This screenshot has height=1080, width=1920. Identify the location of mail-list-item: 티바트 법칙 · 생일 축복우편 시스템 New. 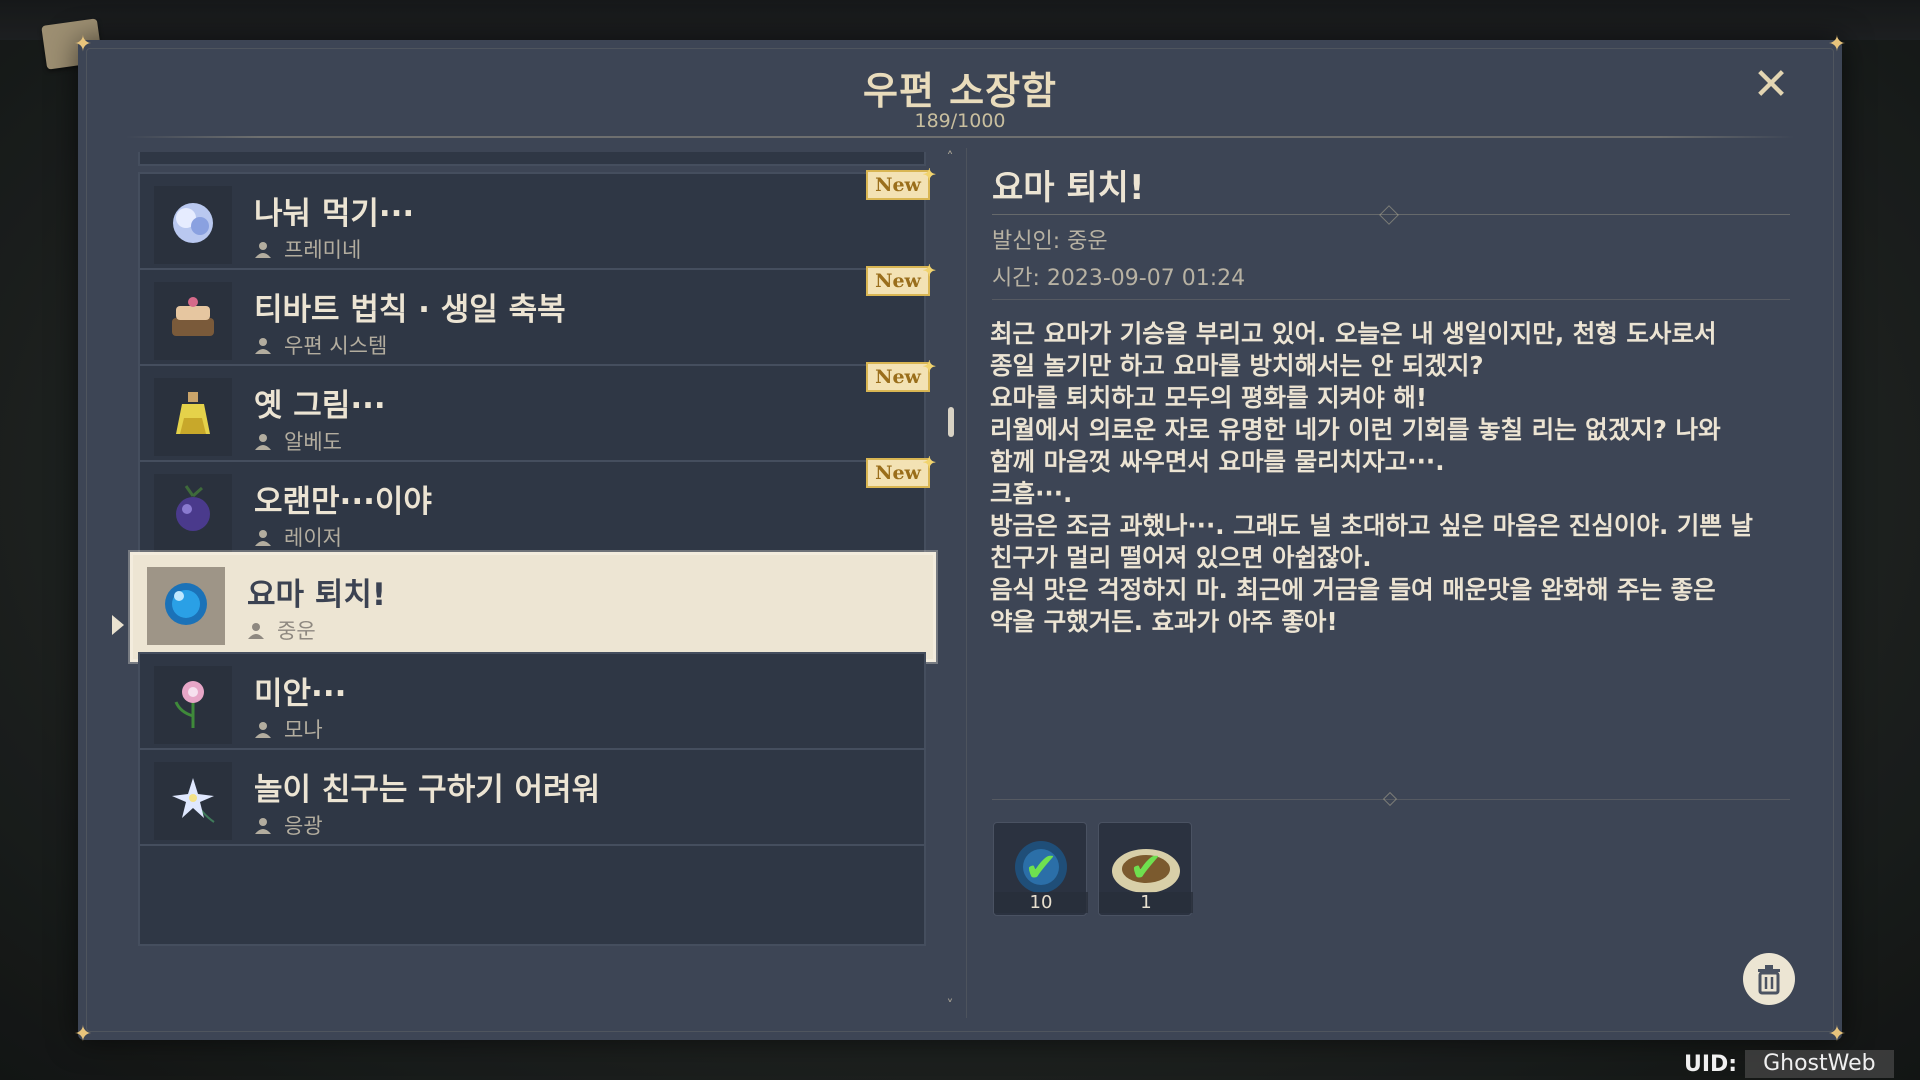
(537, 314).